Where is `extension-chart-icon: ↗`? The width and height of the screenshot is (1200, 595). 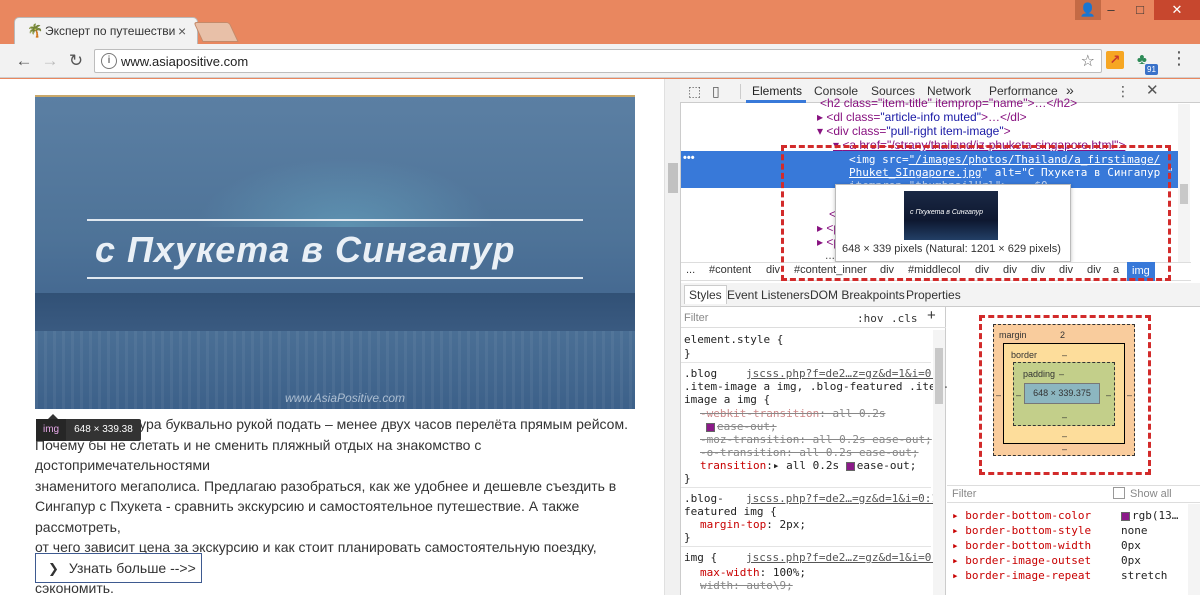 extension-chart-icon: ↗ is located at coordinates (1115, 60).